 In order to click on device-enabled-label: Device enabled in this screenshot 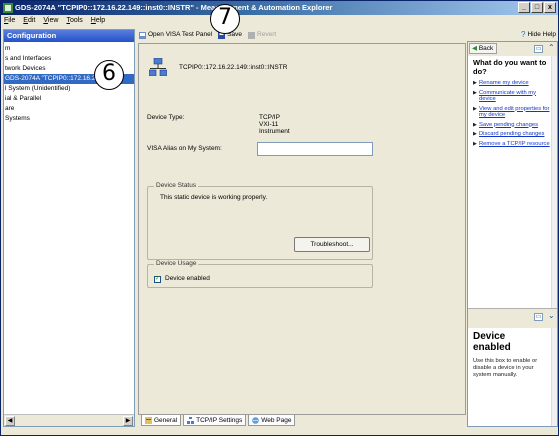, I will do `click(187, 278)`.